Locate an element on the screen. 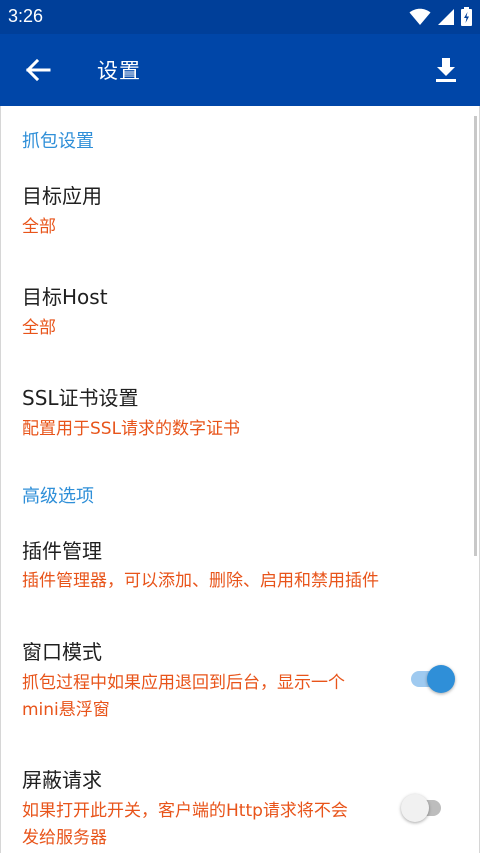  block-requests-toggle is located at coordinates (425, 807).